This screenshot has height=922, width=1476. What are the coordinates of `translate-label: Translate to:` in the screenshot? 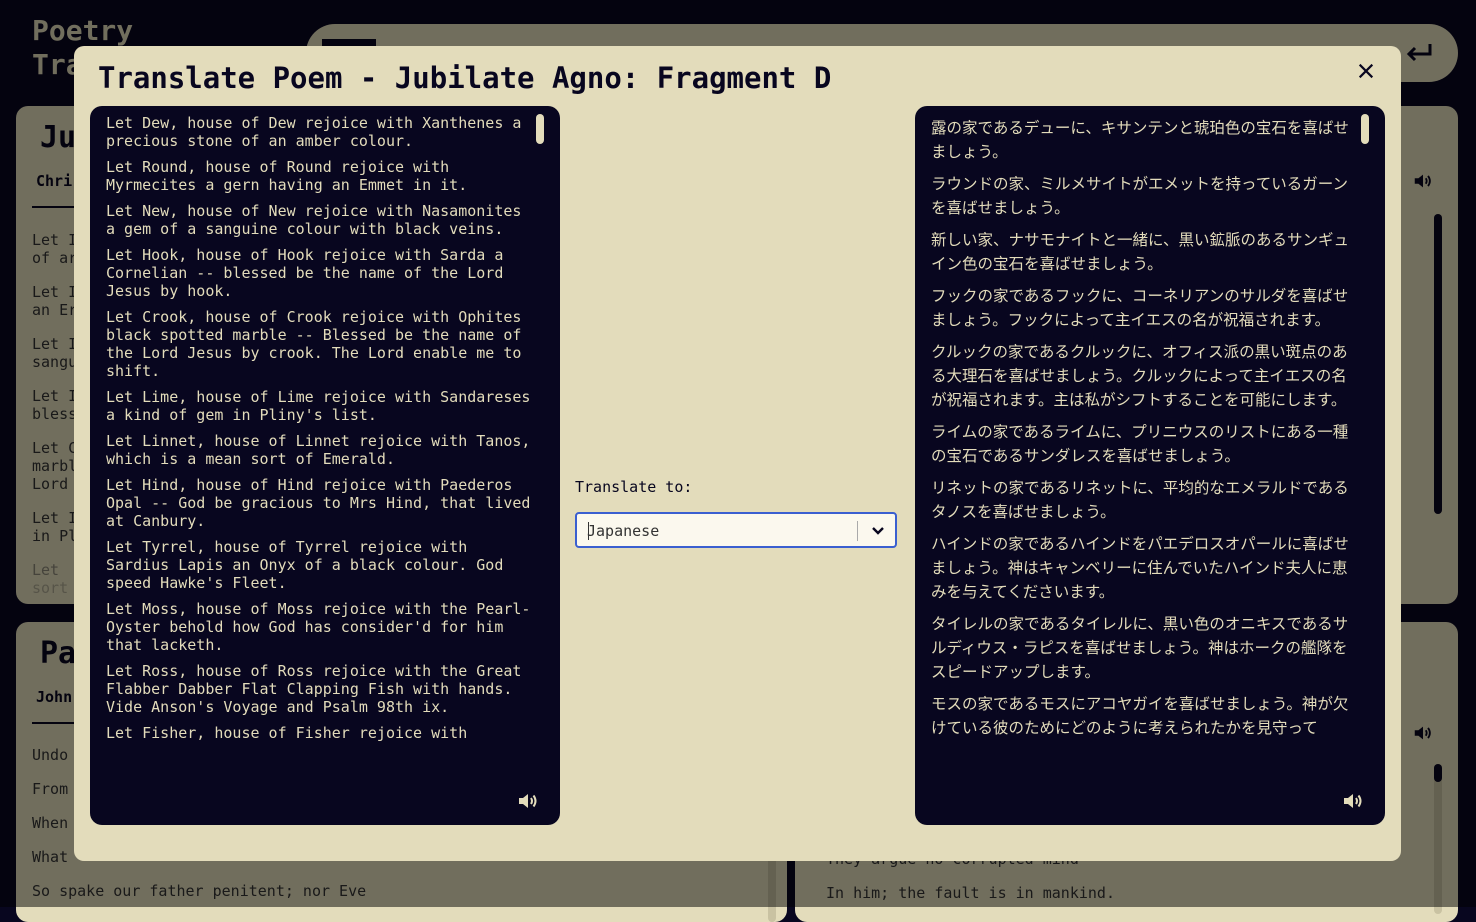 It's located at (634, 487).